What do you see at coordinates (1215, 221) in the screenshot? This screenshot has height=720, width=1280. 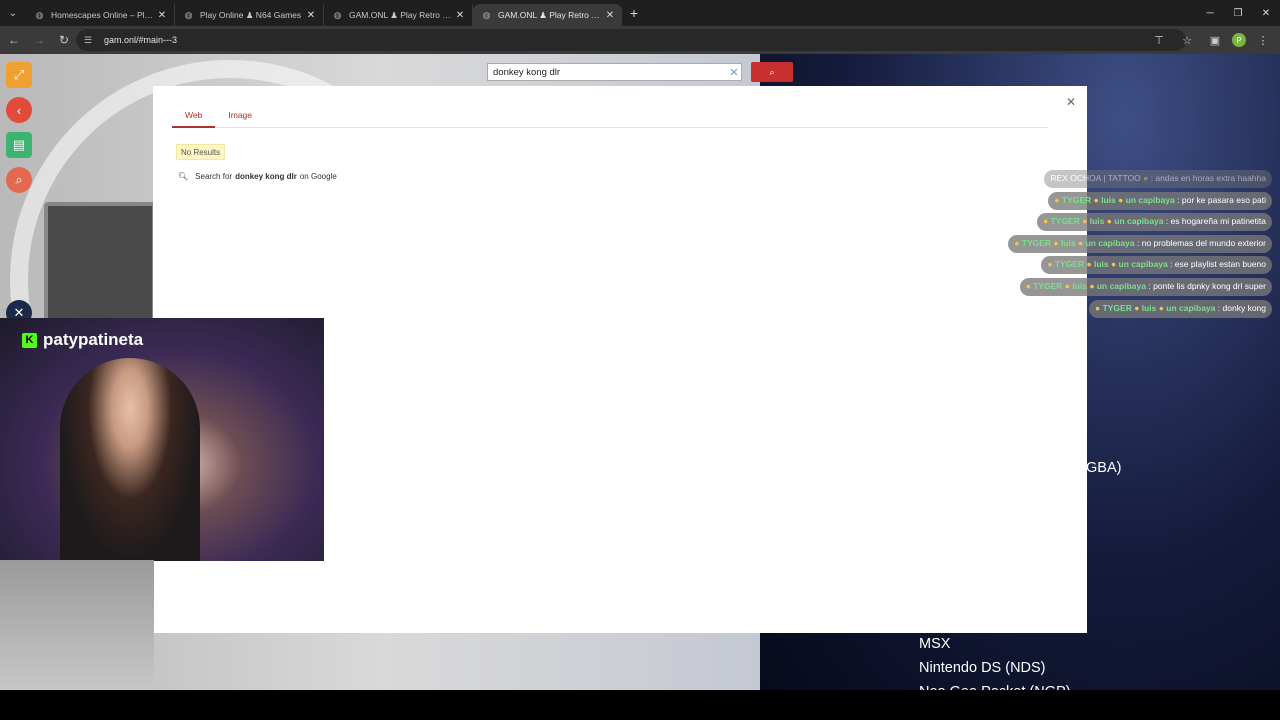 I see `chat-text: : es hogareña mi patinetita` at bounding box center [1215, 221].